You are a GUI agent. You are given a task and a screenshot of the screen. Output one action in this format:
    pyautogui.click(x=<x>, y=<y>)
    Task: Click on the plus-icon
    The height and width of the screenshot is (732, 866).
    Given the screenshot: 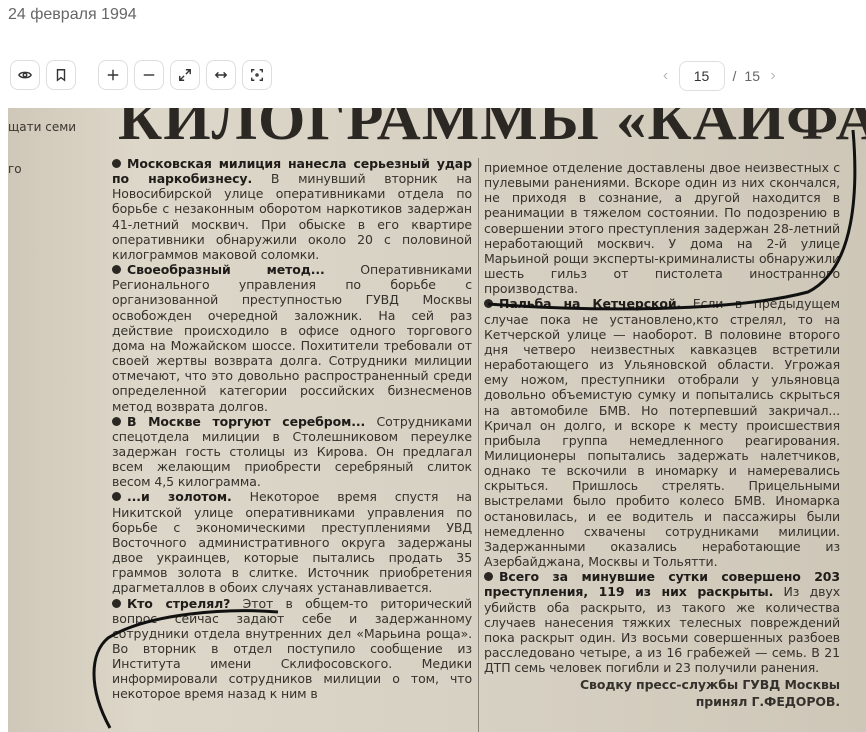 What is the action you would take?
    pyautogui.click(x=113, y=75)
    